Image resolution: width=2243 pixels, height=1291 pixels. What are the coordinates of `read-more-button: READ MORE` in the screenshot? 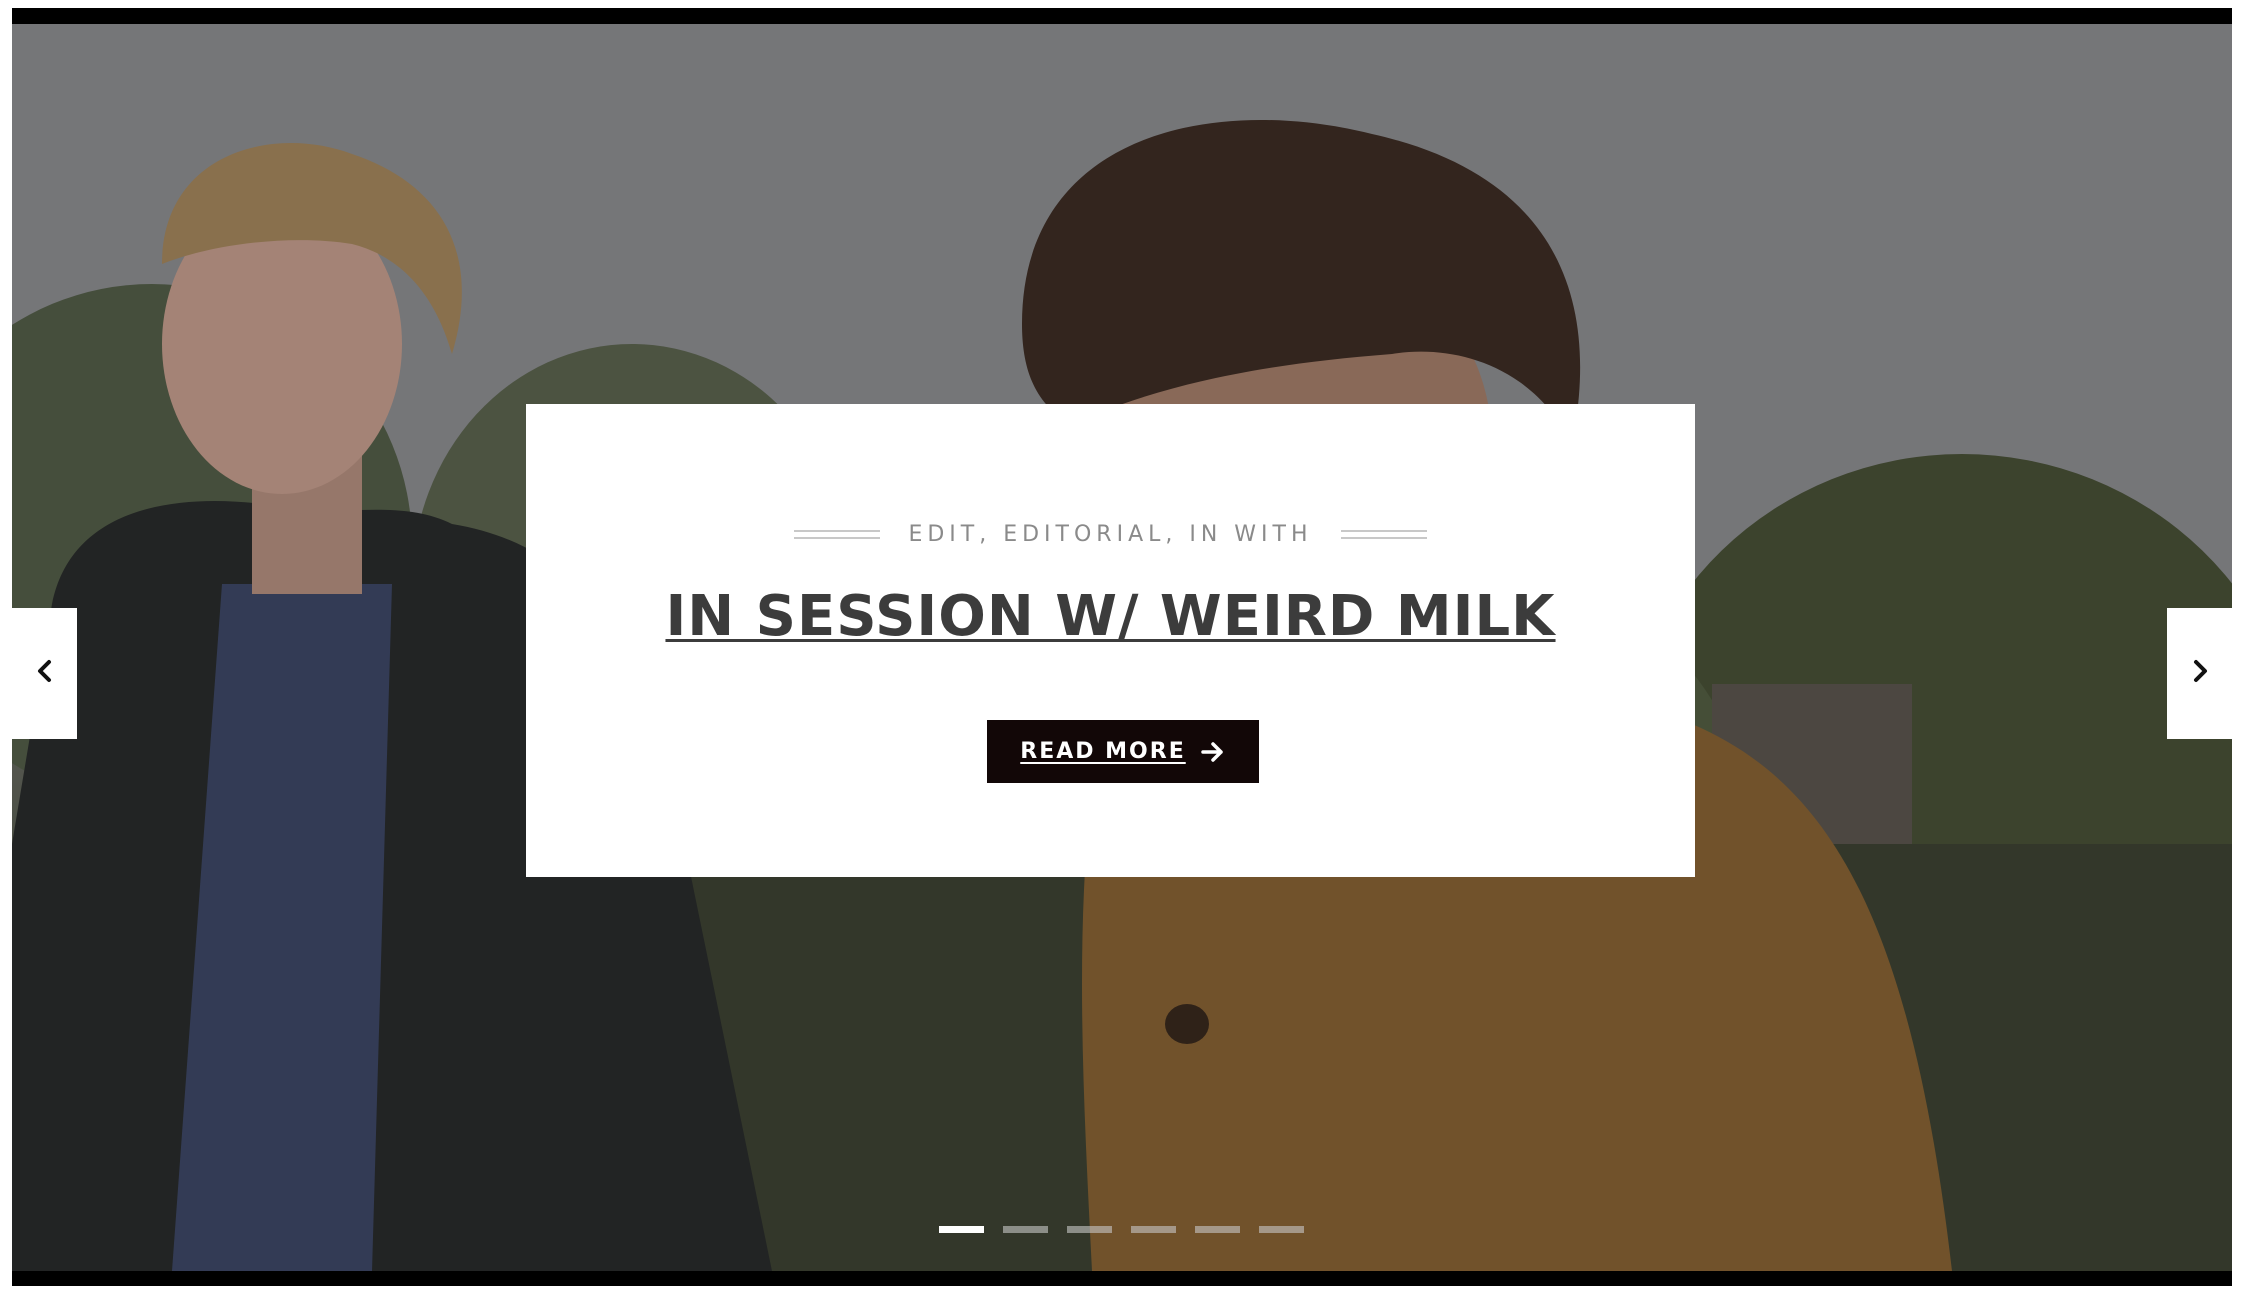 It's located at (1123, 751).